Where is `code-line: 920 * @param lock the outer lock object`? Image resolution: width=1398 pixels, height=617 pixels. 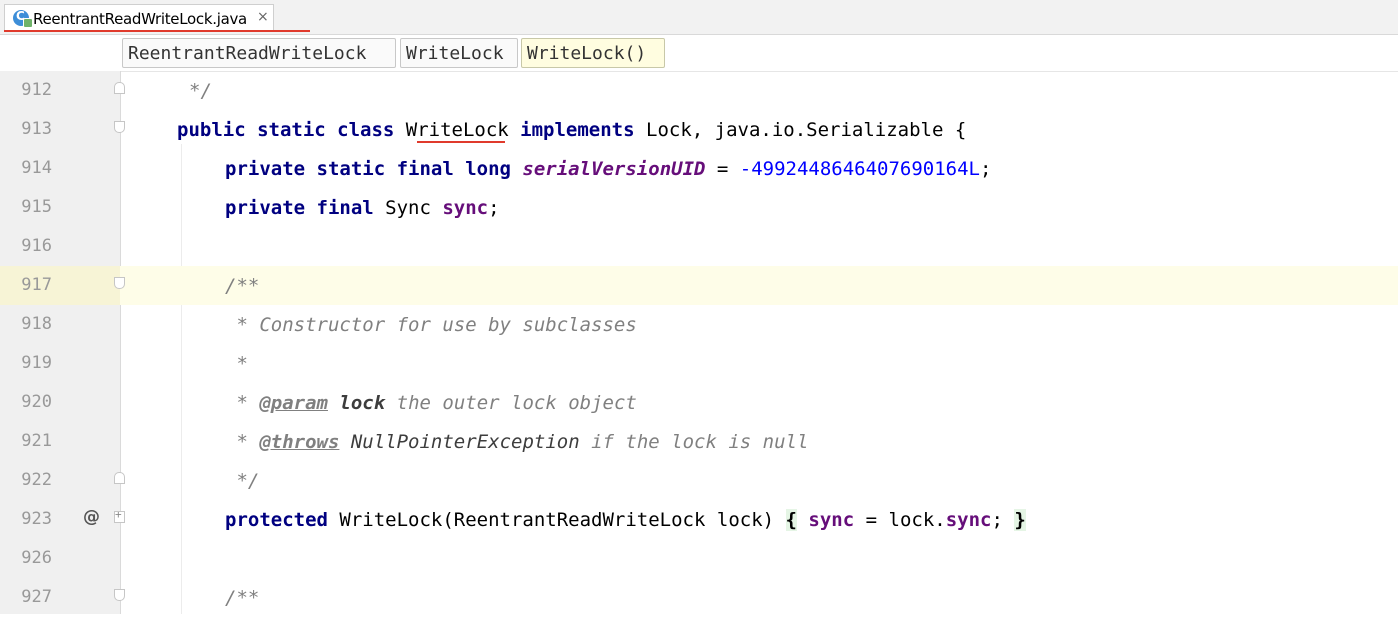
code-line: 920 * @param lock the outer lock object is located at coordinates (699, 402).